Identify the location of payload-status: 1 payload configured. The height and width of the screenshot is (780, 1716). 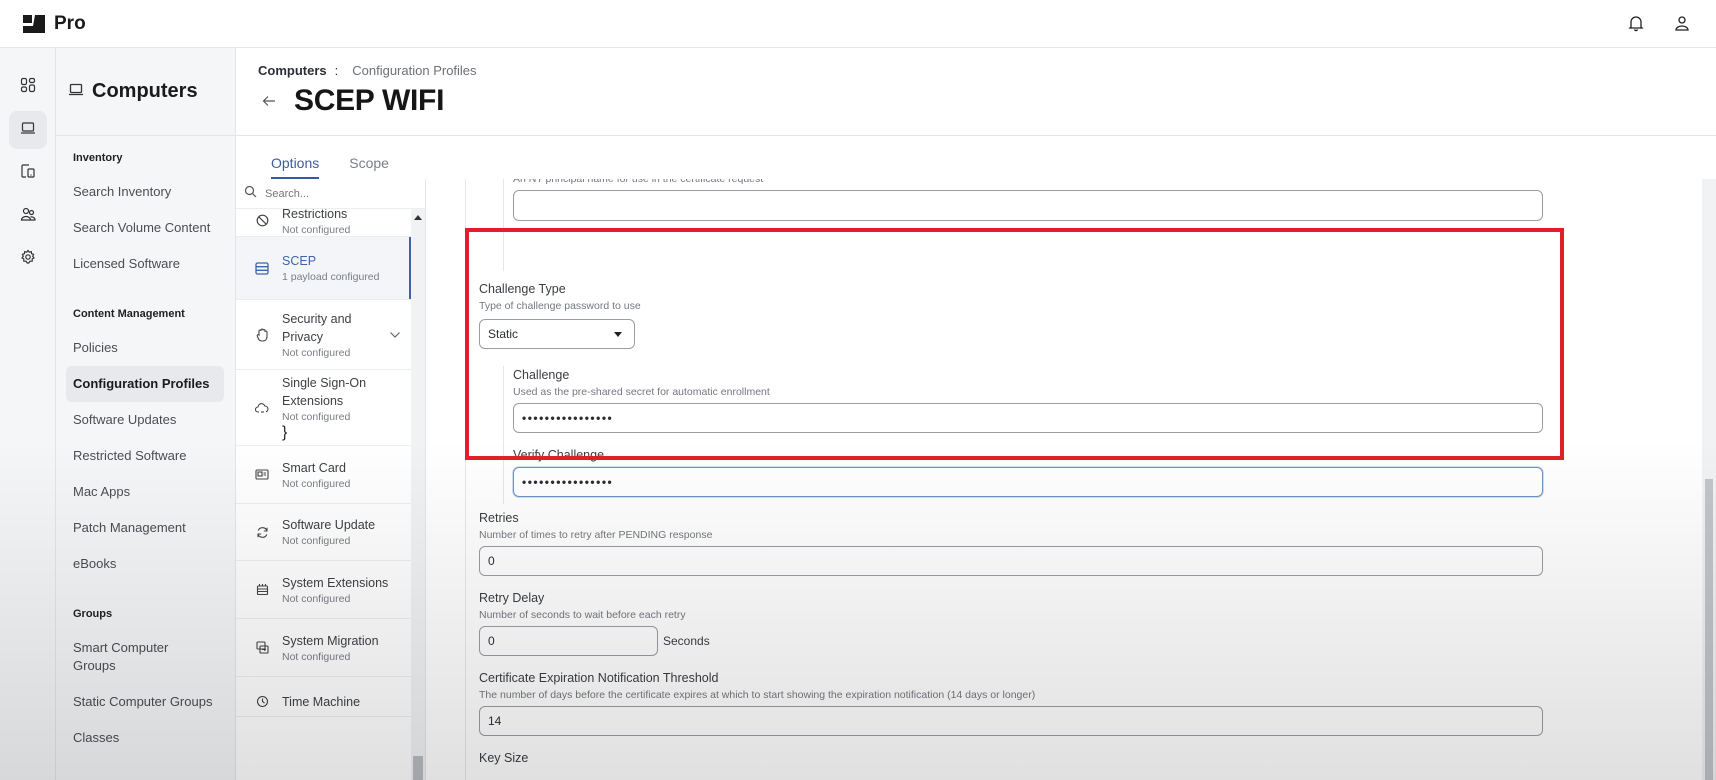
(331, 277).